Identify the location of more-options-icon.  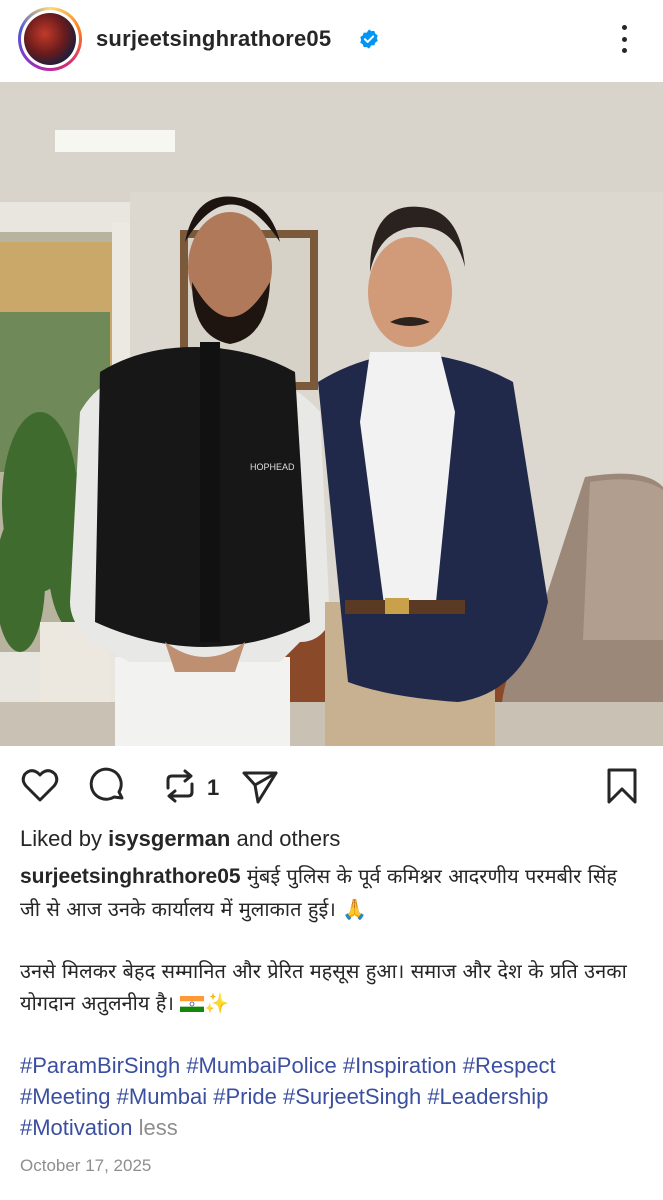
(624, 39).